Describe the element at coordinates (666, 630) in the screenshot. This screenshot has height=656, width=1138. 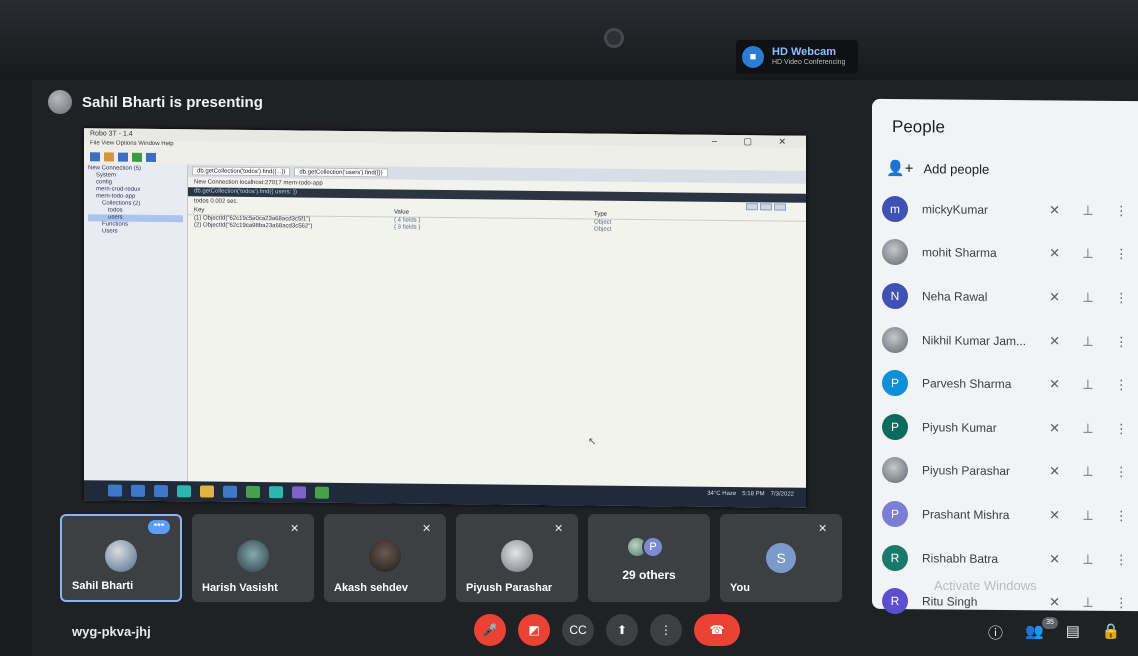
I see `more-options-button: ⋮` at that location.